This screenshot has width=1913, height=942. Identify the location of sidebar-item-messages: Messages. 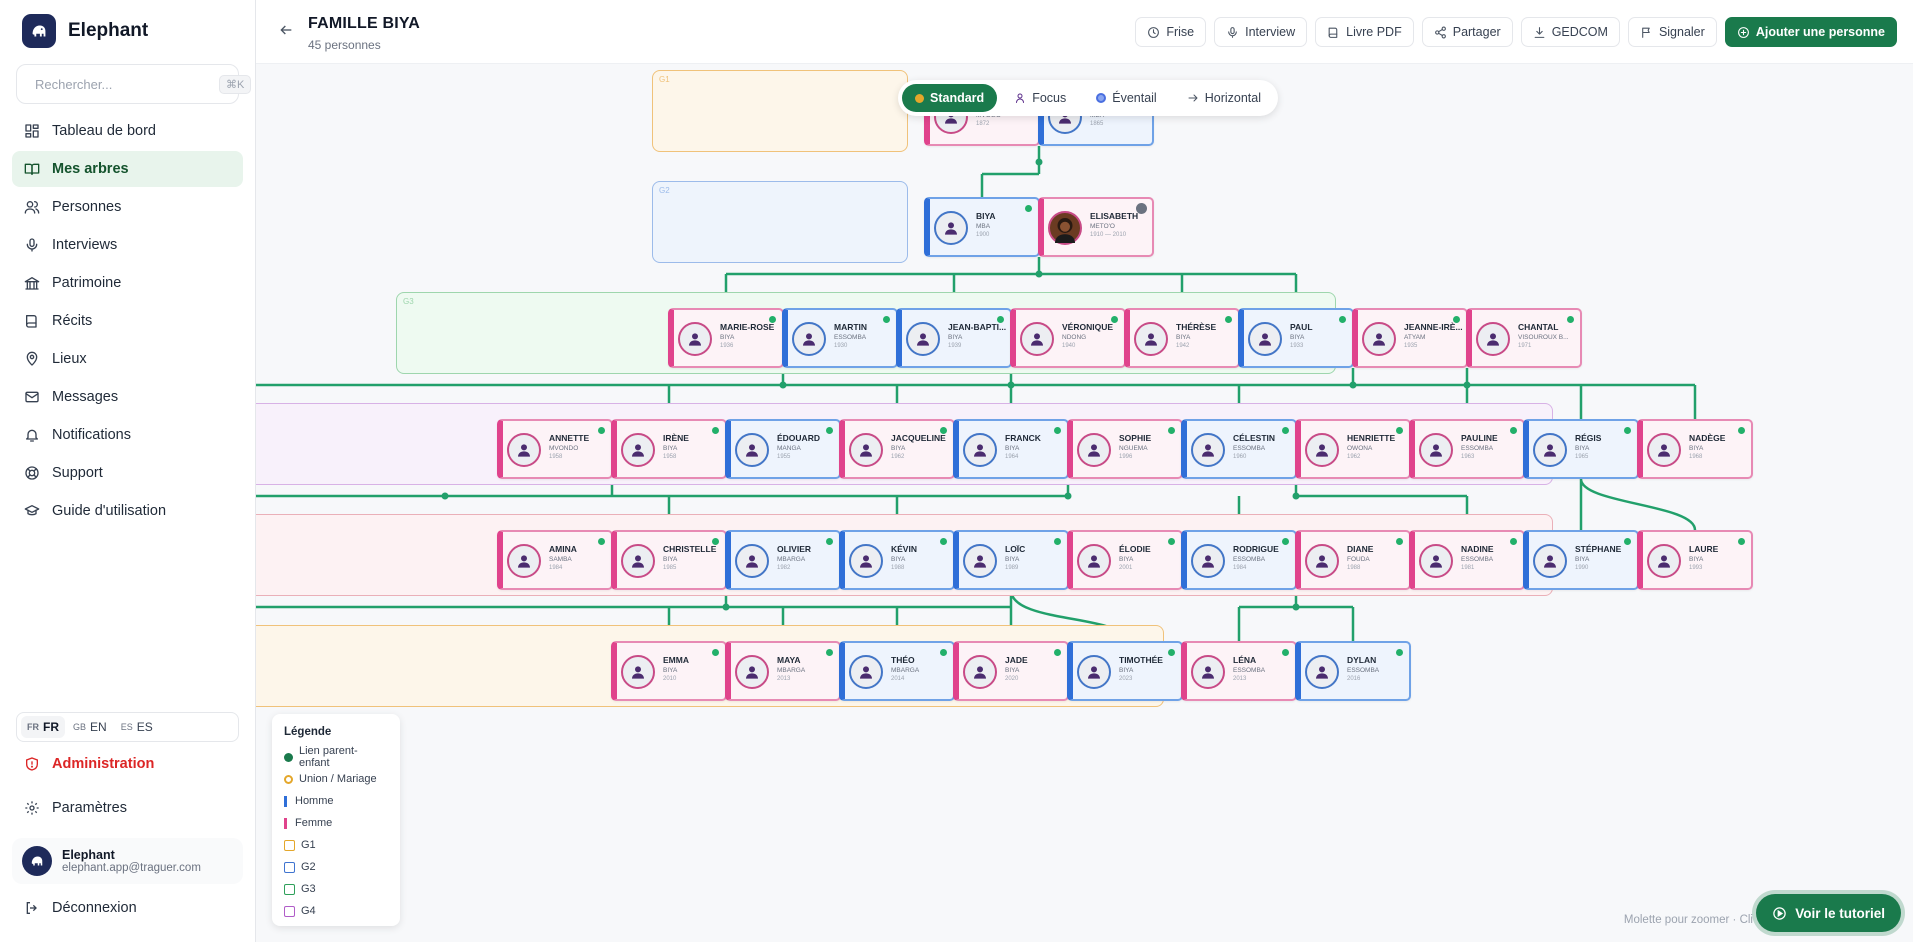
(127, 397).